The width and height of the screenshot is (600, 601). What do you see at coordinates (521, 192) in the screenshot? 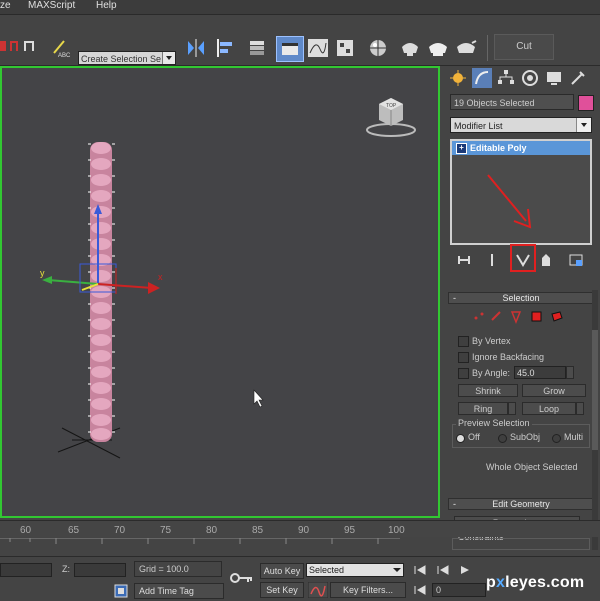
I see `modifier-stack: + Editable Poly` at bounding box center [521, 192].